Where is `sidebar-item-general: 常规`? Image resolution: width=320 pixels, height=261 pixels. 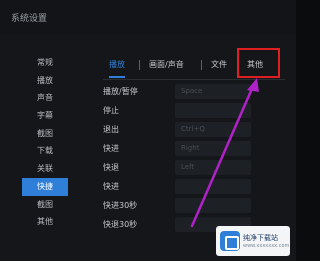 sidebar-item-general: 常规 is located at coordinates (45, 63).